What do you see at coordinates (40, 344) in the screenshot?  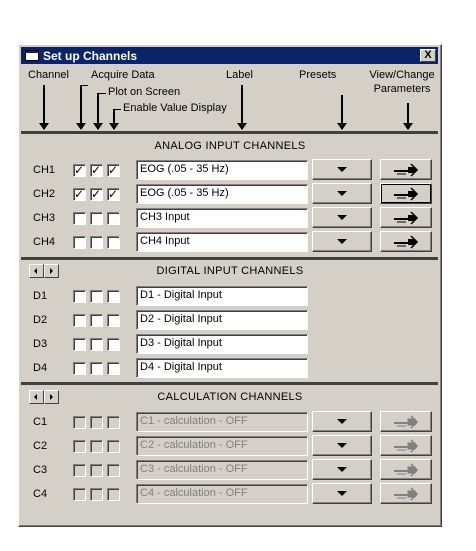 I see `channel-name: D3` at bounding box center [40, 344].